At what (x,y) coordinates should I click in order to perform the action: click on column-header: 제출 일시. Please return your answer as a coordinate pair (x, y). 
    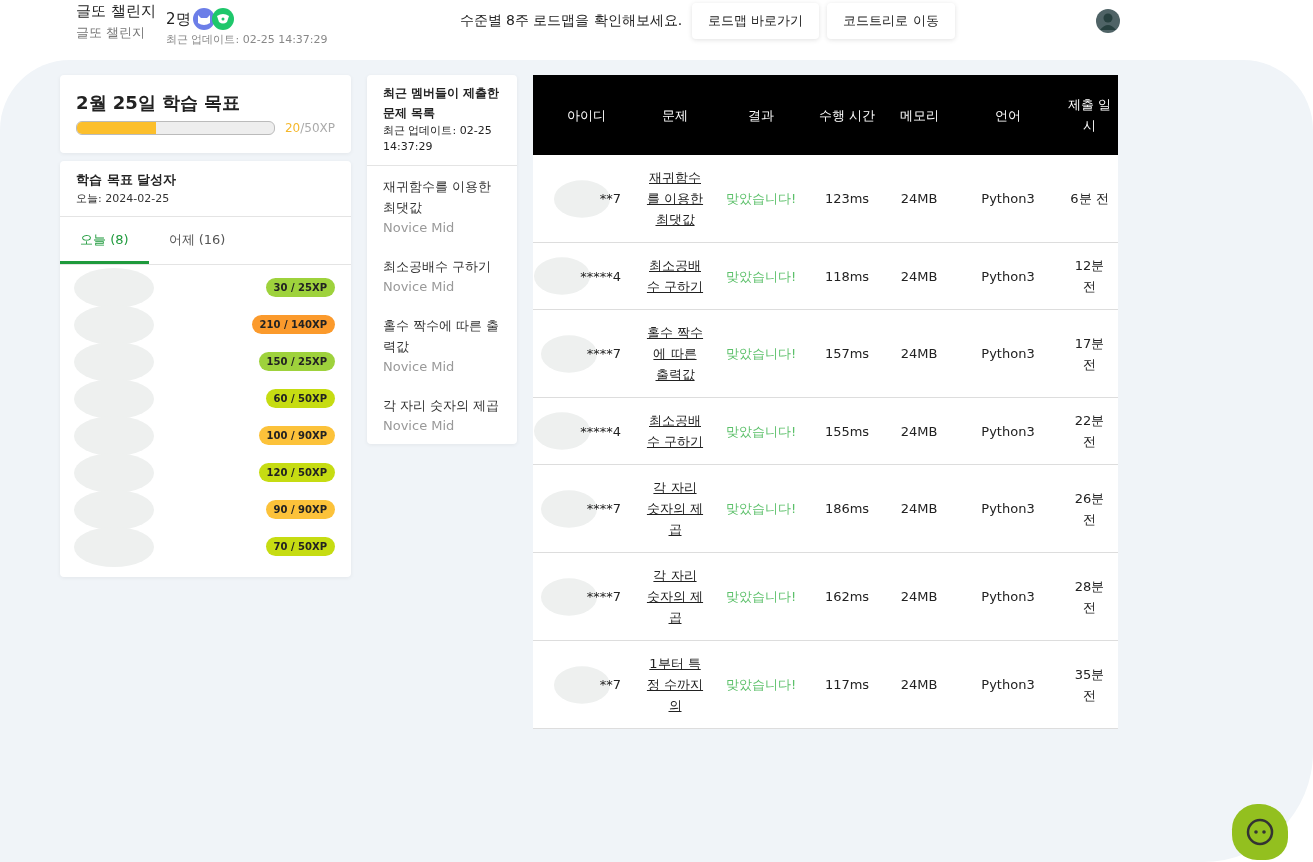
    Looking at the image, I should click on (1089, 115).